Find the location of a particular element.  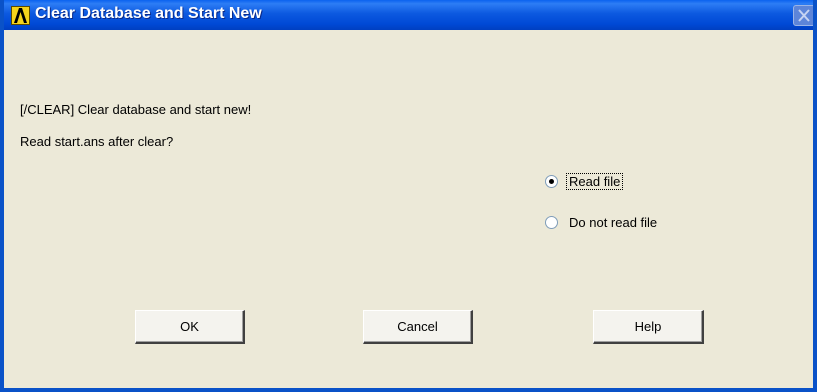

close-button is located at coordinates (803, 15).